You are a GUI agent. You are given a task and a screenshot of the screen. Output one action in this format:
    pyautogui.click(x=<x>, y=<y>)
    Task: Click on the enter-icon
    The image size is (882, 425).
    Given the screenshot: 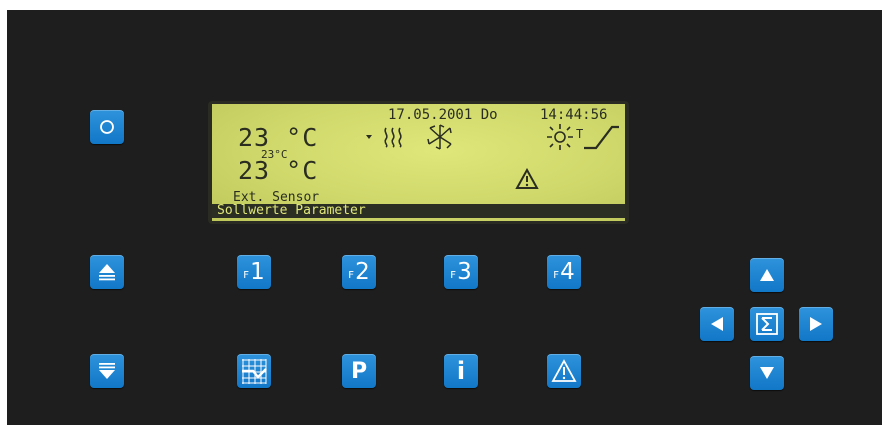 What is the action you would take?
    pyautogui.click(x=767, y=324)
    